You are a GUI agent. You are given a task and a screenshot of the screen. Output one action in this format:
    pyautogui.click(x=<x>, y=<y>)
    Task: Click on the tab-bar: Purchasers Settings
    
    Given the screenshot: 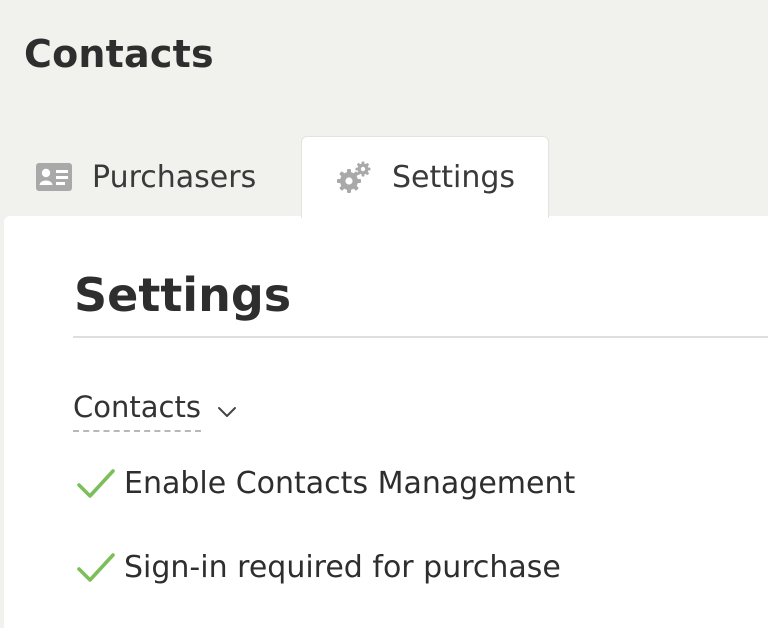 What is the action you would take?
    pyautogui.click(x=384, y=177)
    